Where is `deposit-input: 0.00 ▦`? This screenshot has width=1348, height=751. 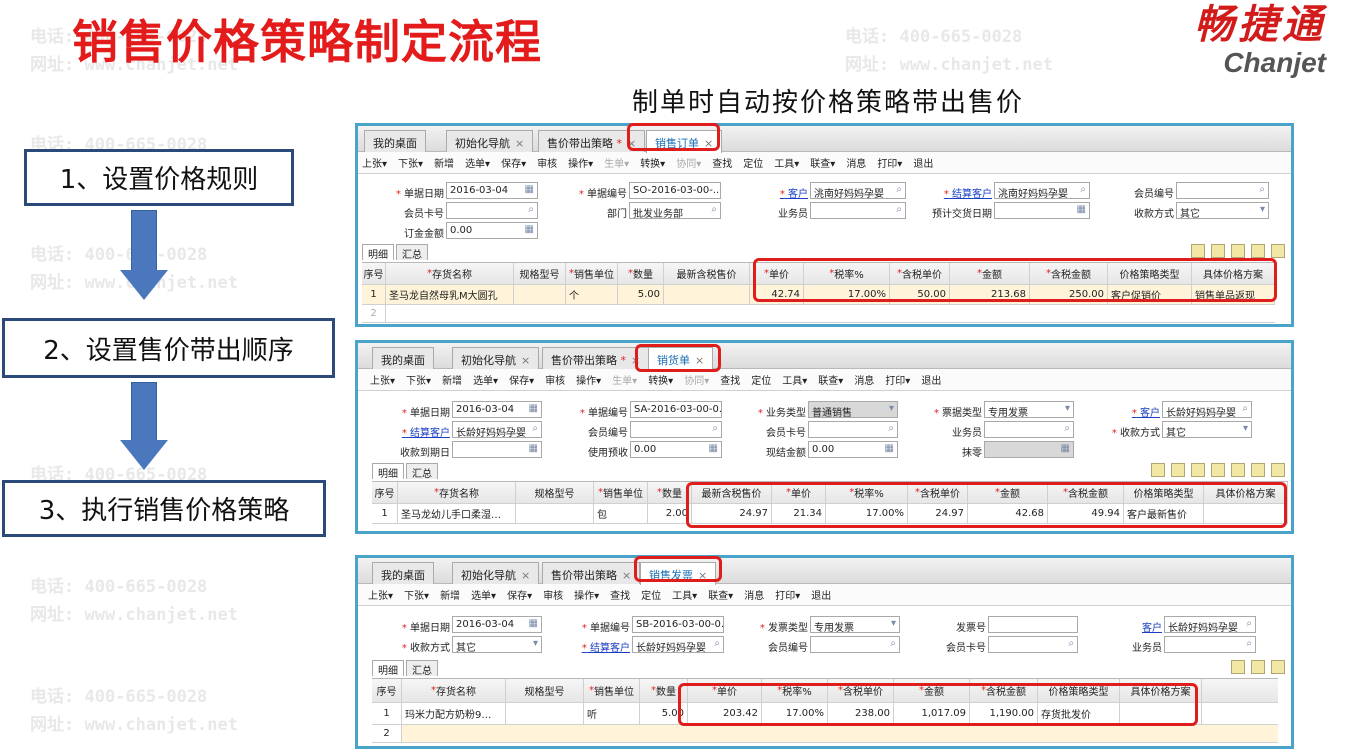
deposit-input: 0.00 ▦ is located at coordinates (492, 230).